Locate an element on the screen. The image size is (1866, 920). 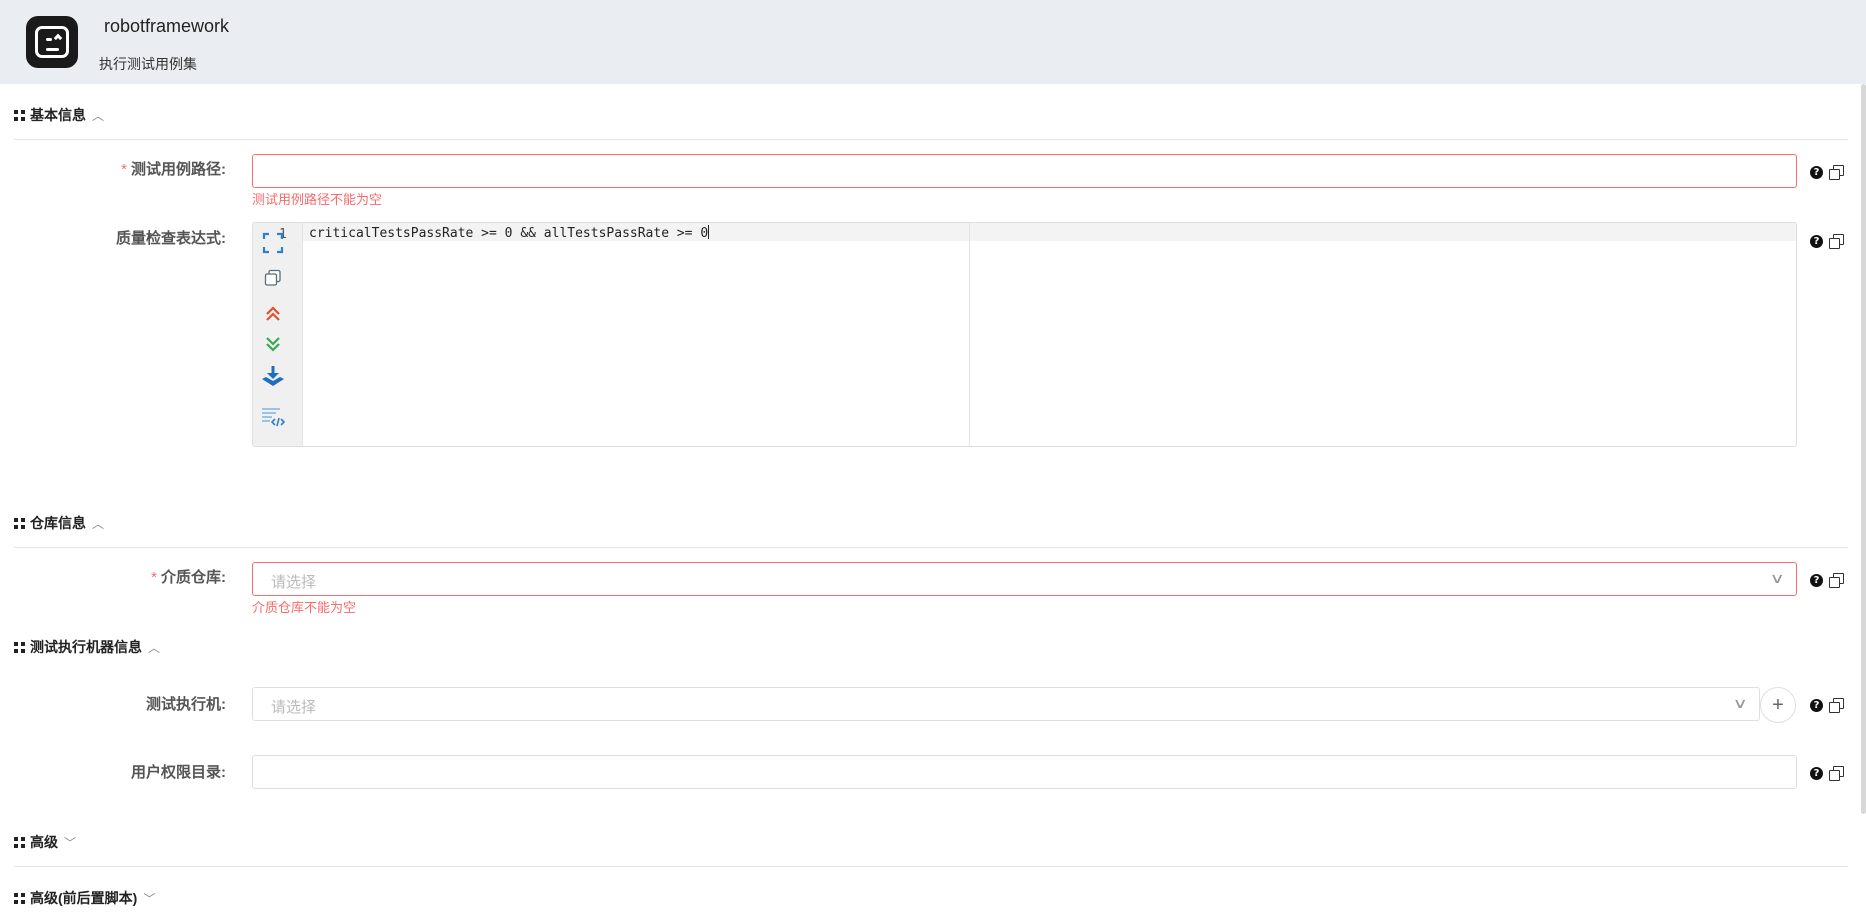
section-title: 高级(前后置脚本) is located at coordinates (84, 898).